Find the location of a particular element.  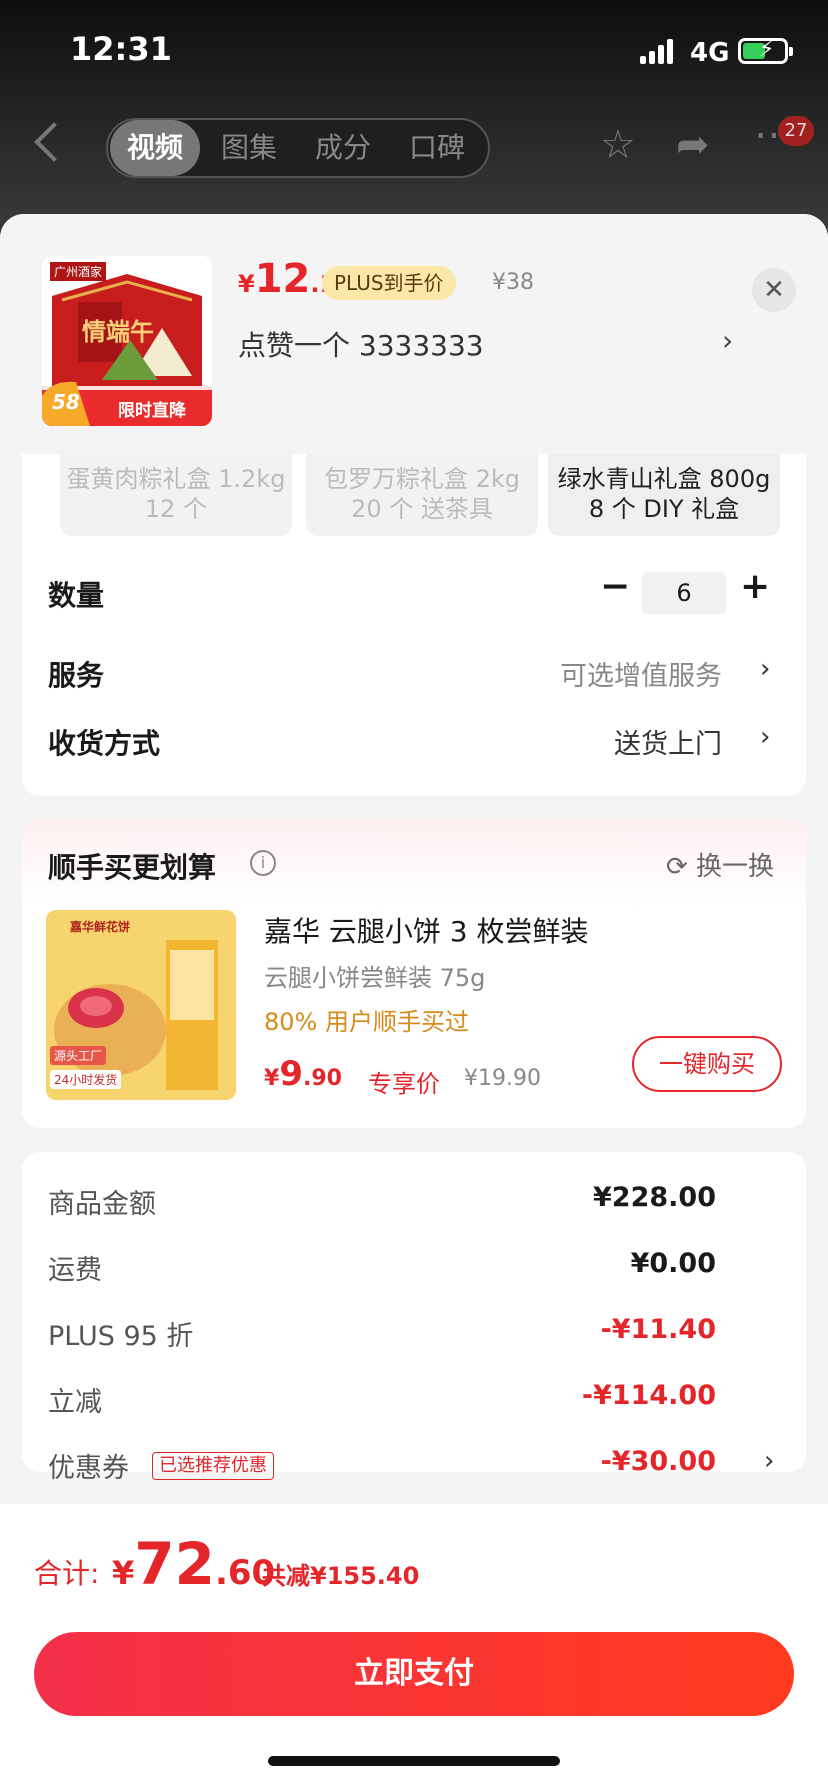

delivery-value: 送货上门 is located at coordinates (668, 741).